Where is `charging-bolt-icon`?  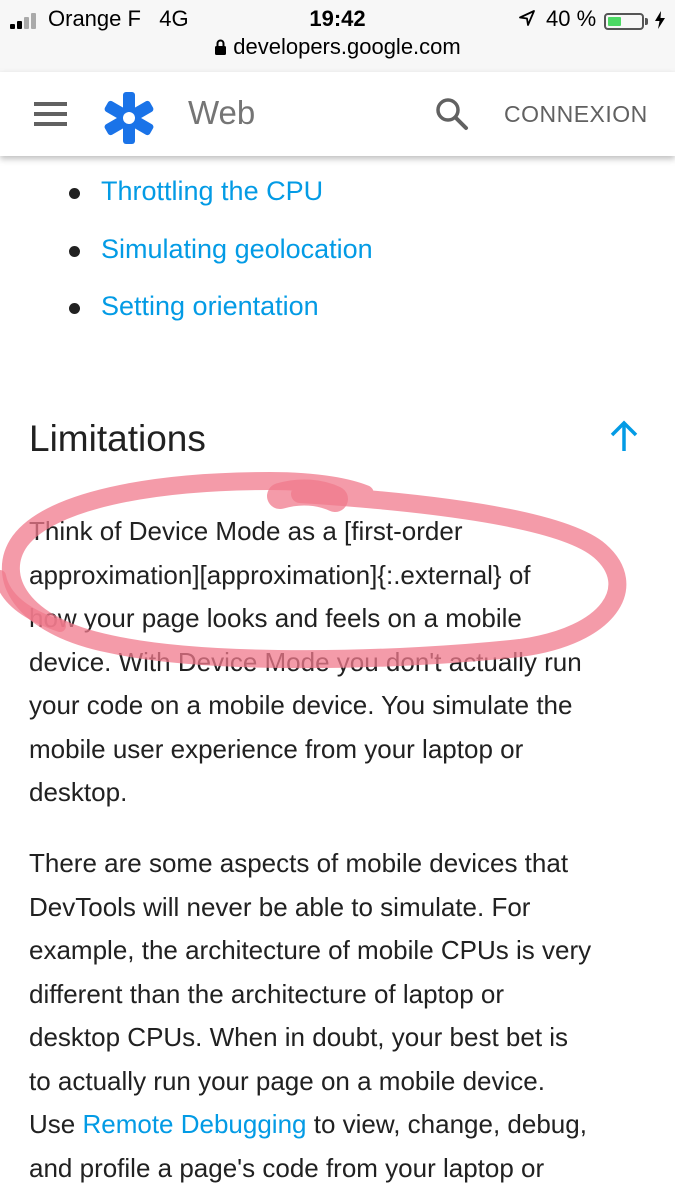 charging-bolt-icon is located at coordinates (660, 20).